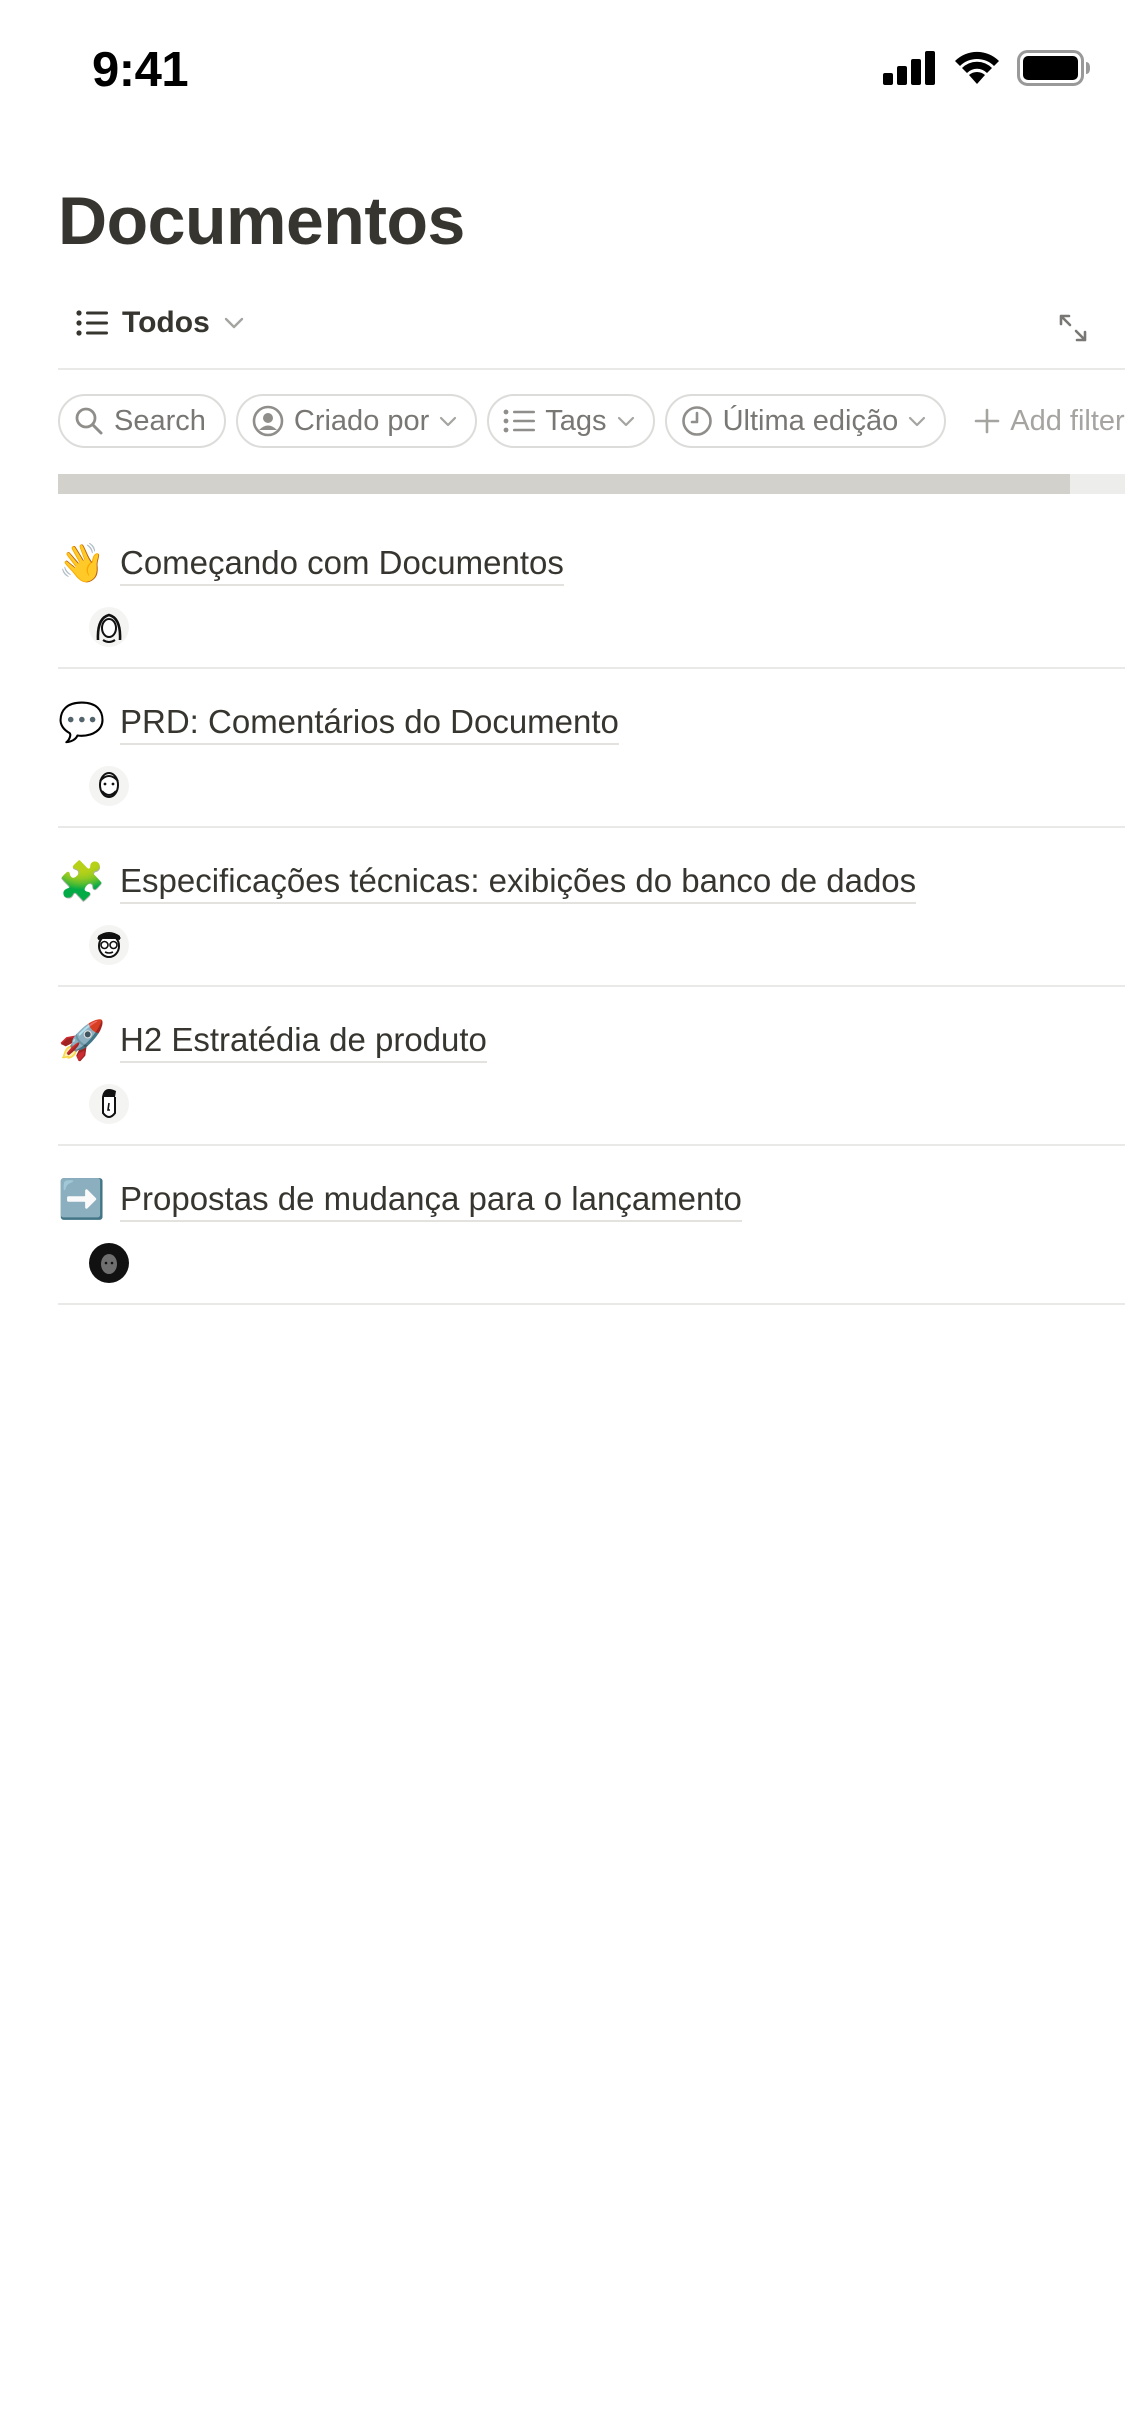 This screenshot has width=1125, height=2436. What do you see at coordinates (564, 484) in the screenshot?
I see `scrollbar-thumb` at bounding box center [564, 484].